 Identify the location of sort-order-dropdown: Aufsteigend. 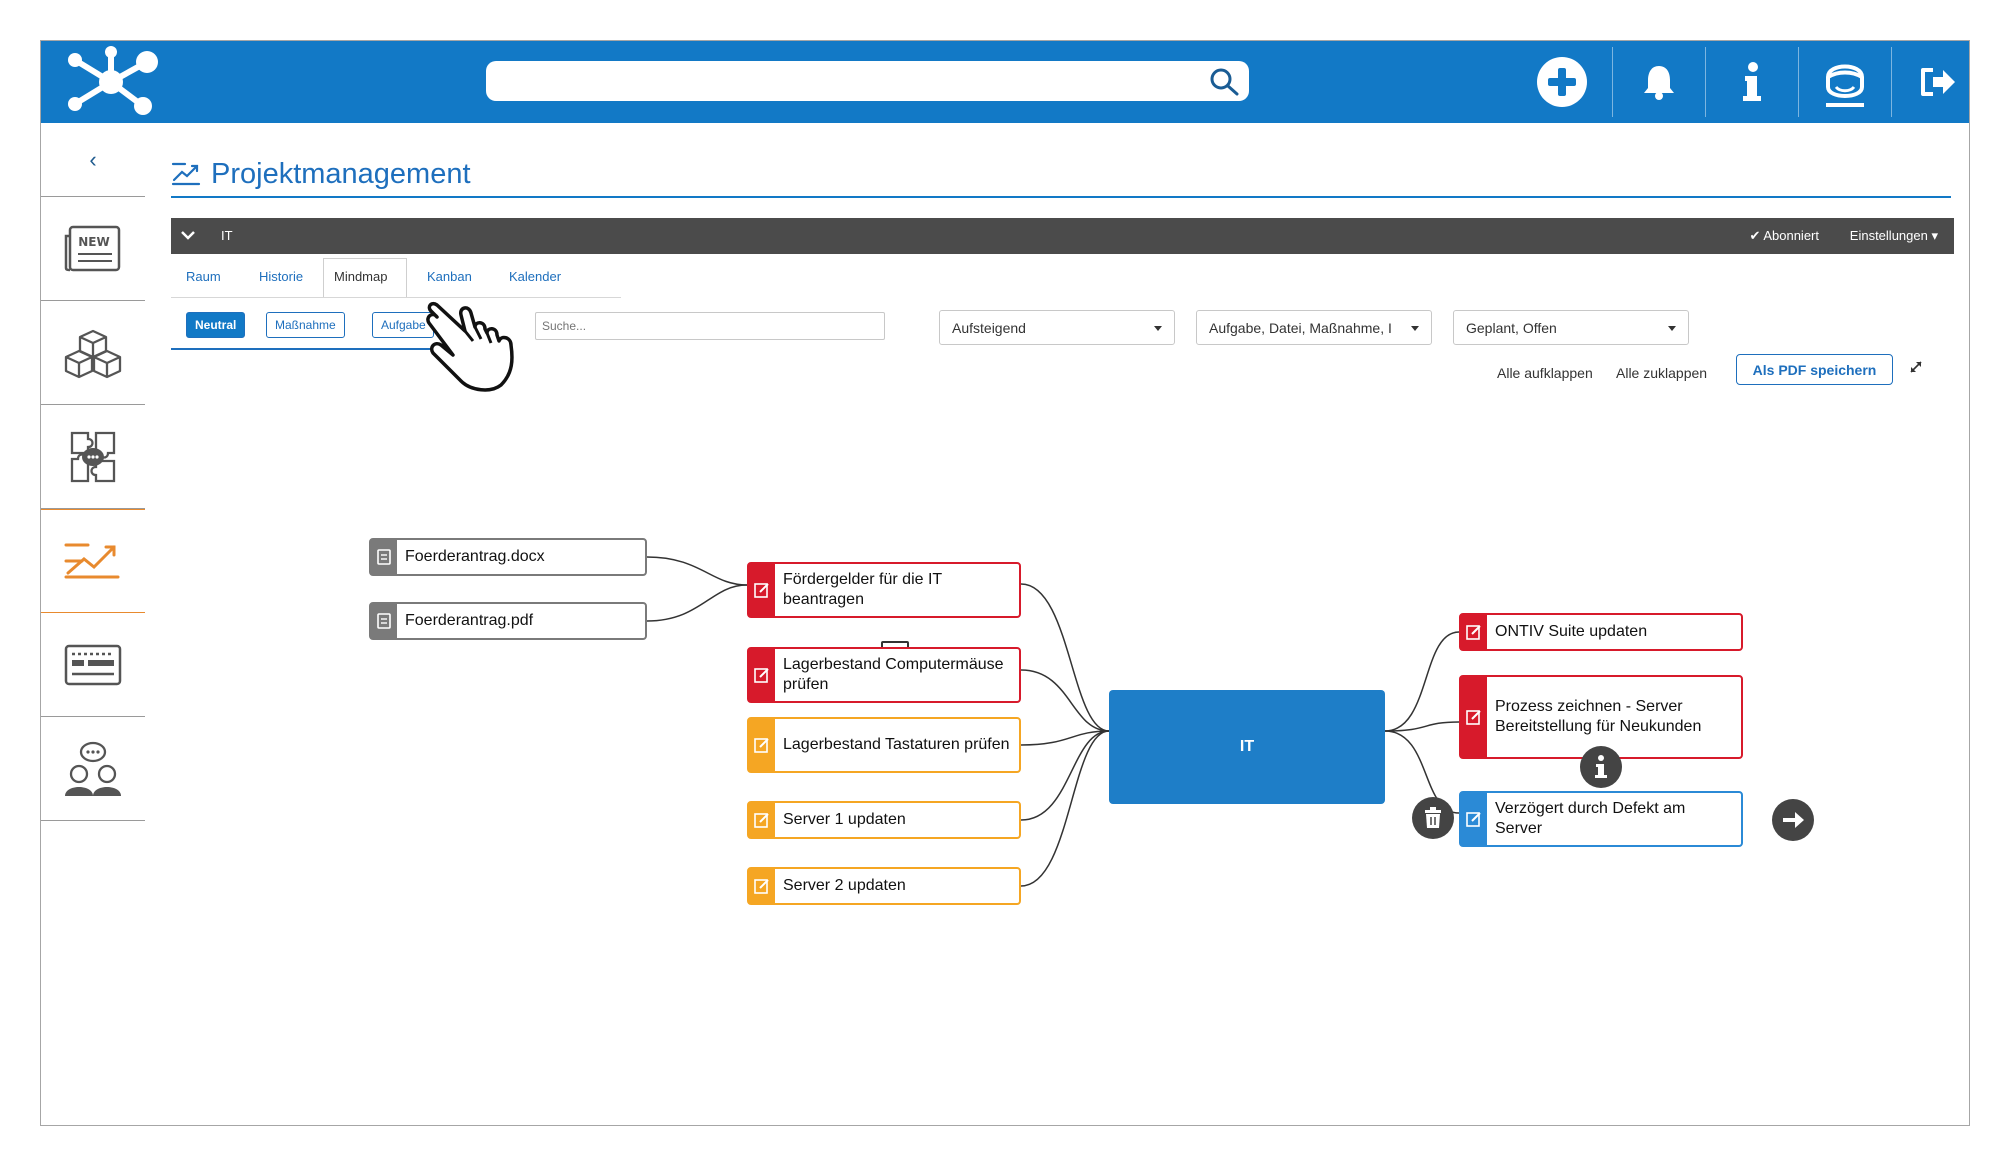
(1057, 327).